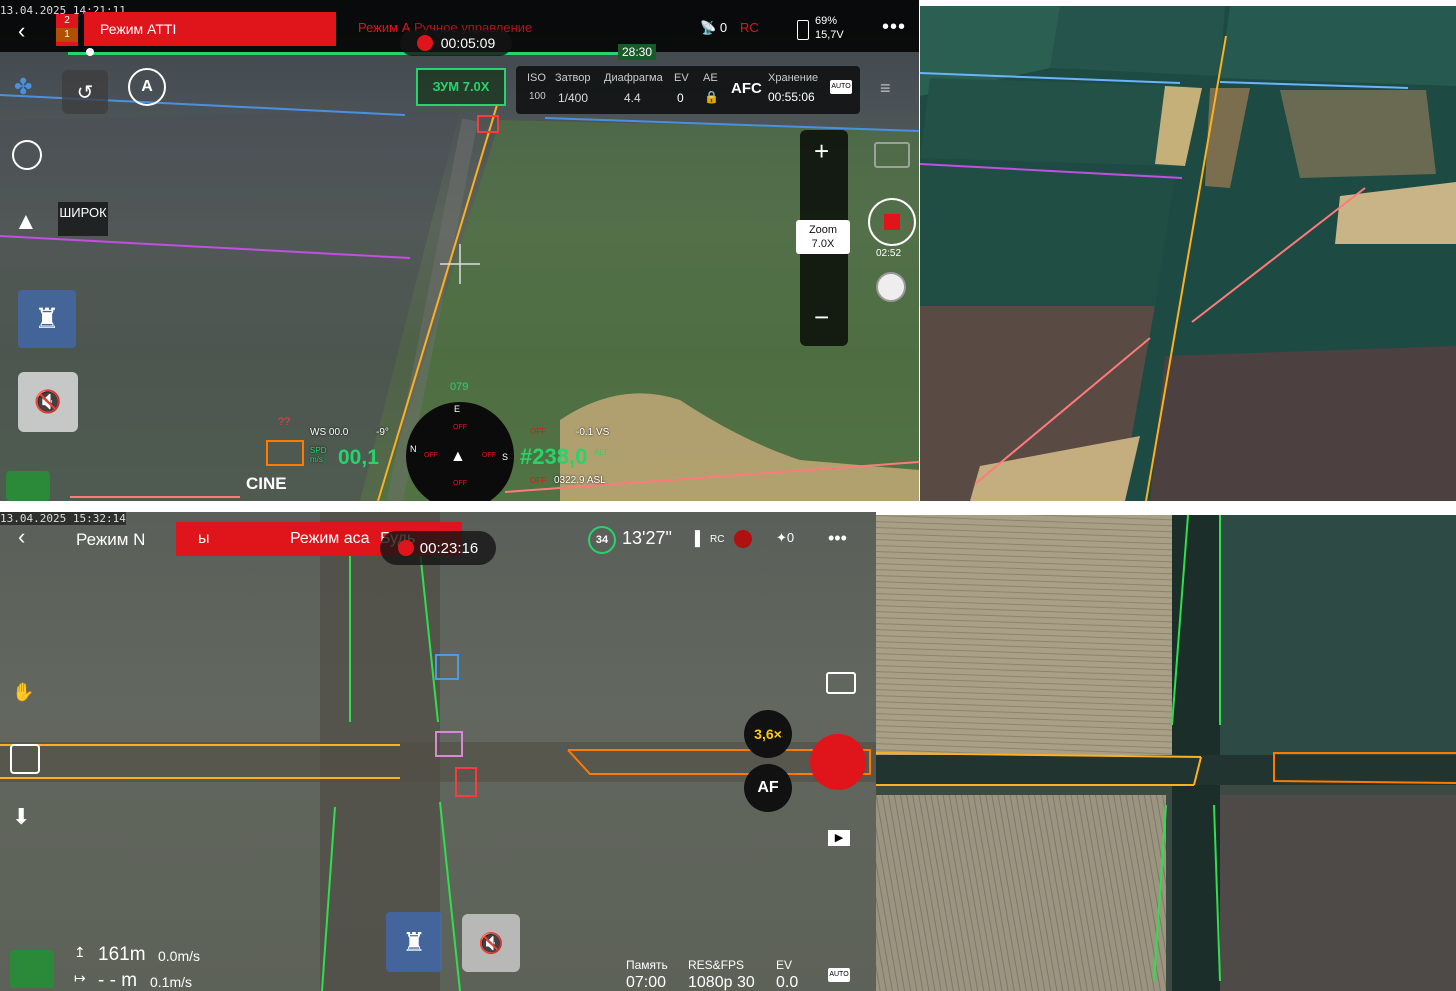 The height and width of the screenshot is (991, 1456). I want to click on distance-icon: ↦, so click(80, 978).